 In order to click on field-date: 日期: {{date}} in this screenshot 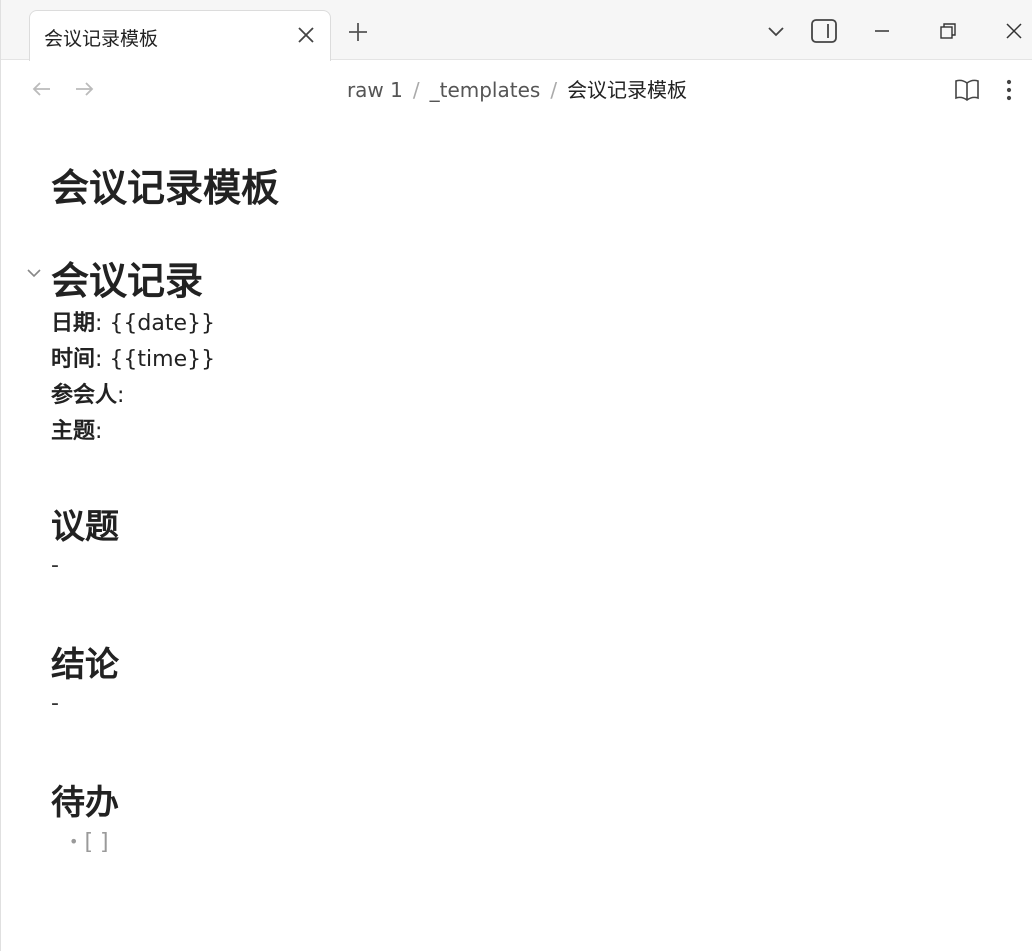, I will do `click(521, 324)`.